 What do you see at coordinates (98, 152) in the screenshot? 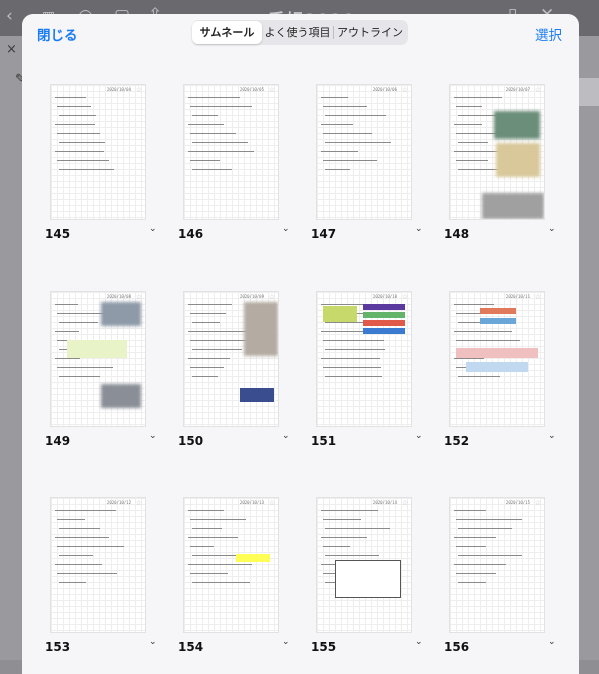
I see `page-thumbnail: 2020/10/04 ☆` at bounding box center [98, 152].